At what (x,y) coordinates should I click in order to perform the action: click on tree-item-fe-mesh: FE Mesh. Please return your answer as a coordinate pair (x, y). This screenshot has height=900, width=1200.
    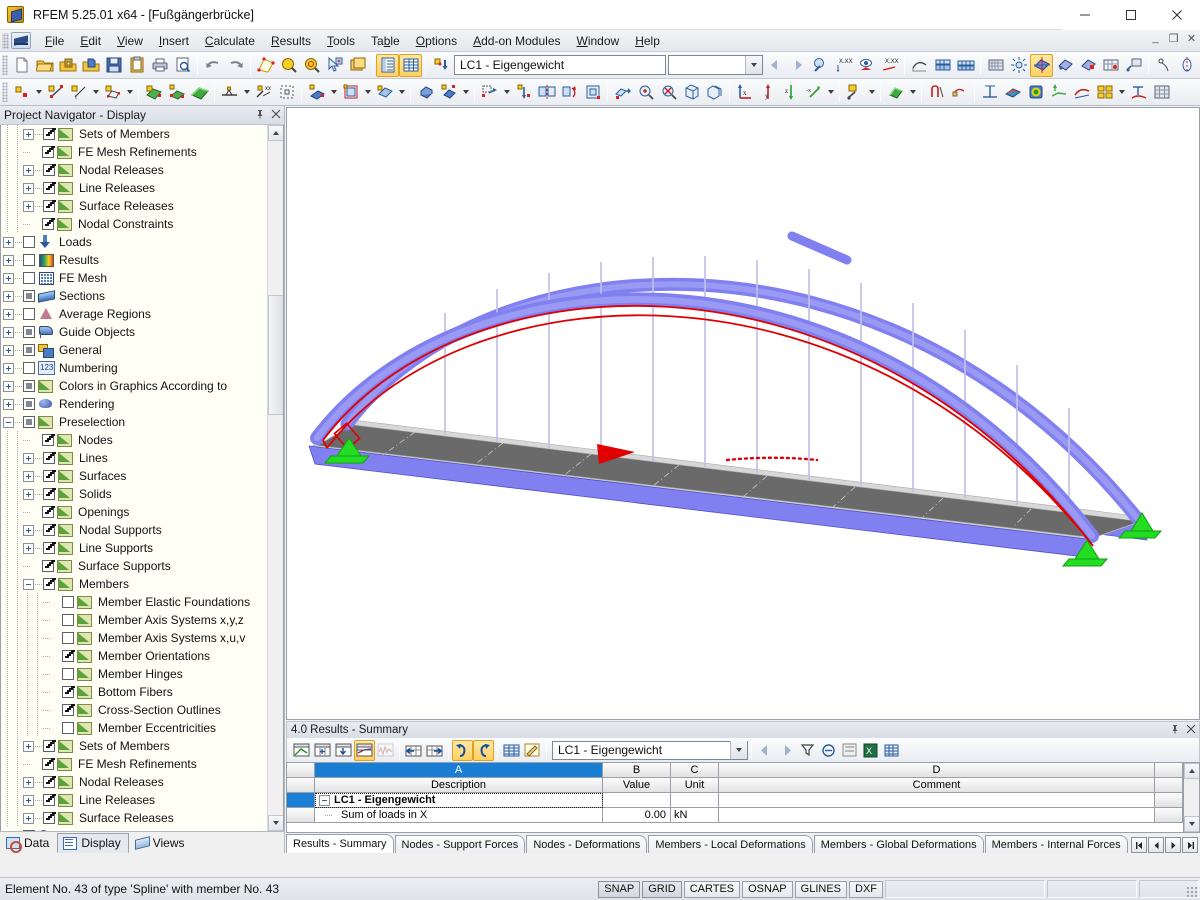
    Looking at the image, I should click on (142, 278).